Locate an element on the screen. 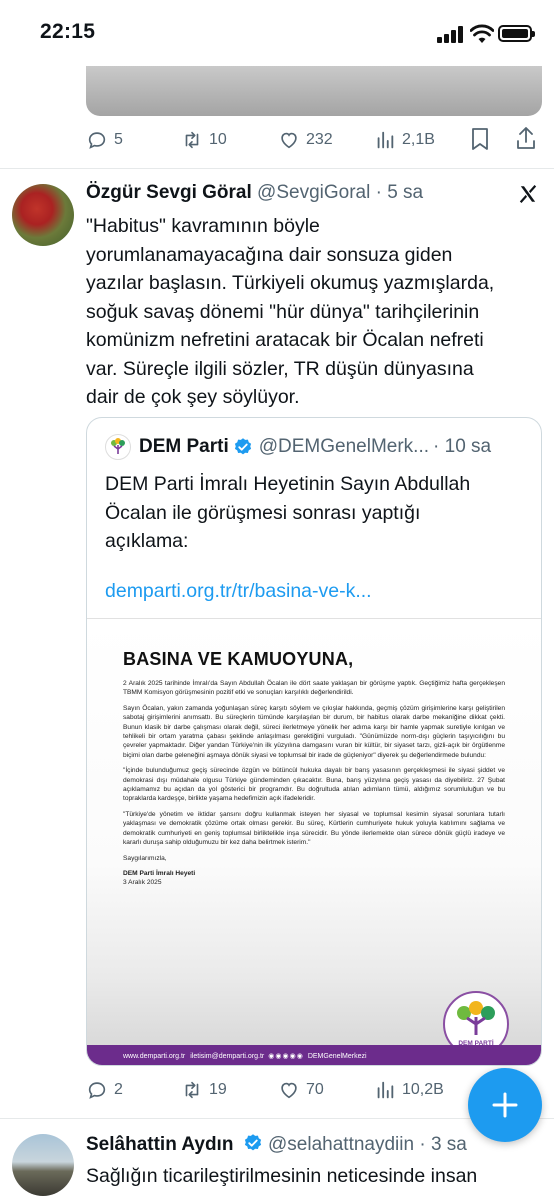  press-paragraph: Saygılarımızla, is located at coordinates (145, 858).